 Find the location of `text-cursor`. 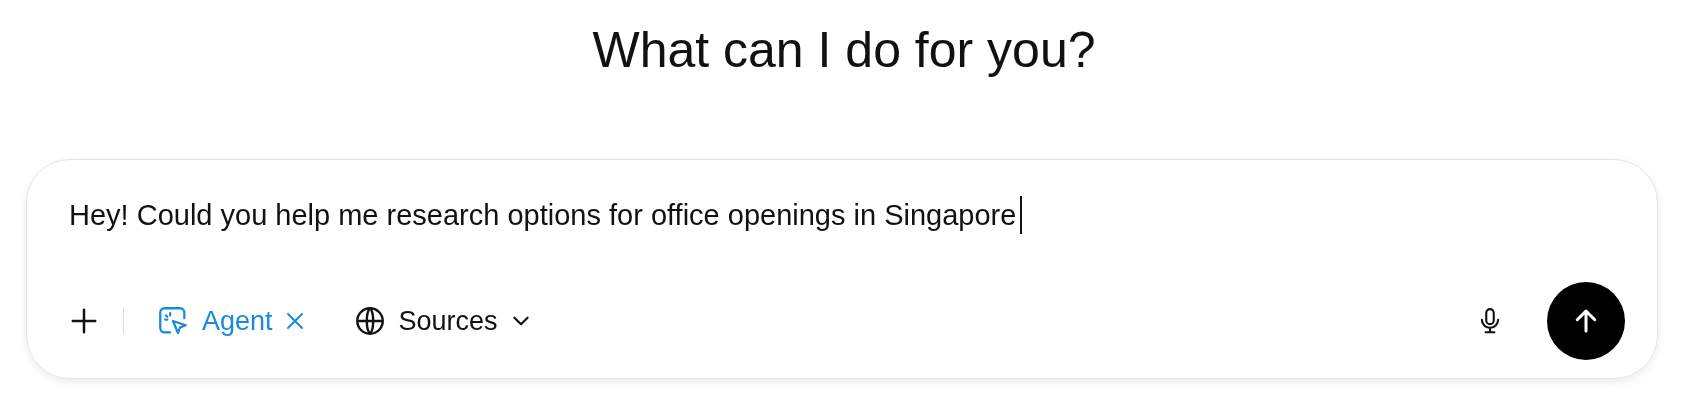

text-cursor is located at coordinates (1021, 215).